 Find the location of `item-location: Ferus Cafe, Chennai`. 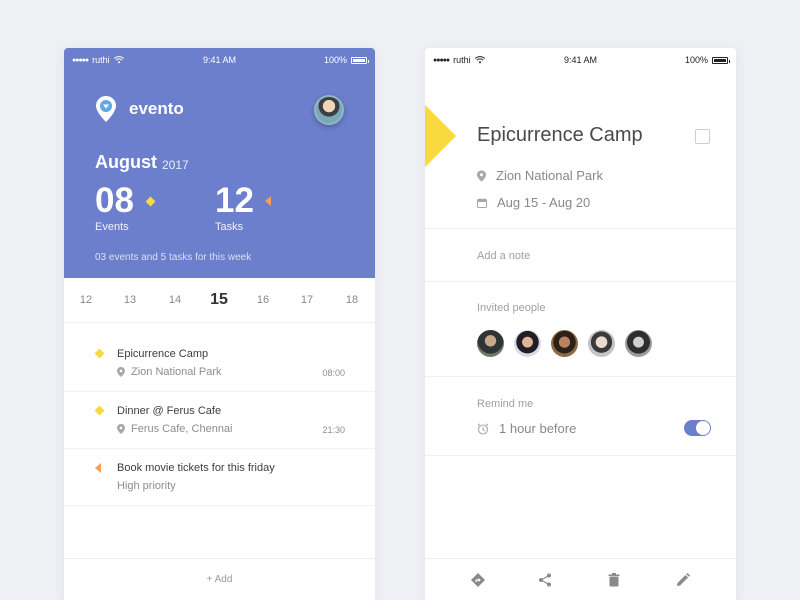

item-location: Ferus Cafe, Chennai is located at coordinates (182, 429).